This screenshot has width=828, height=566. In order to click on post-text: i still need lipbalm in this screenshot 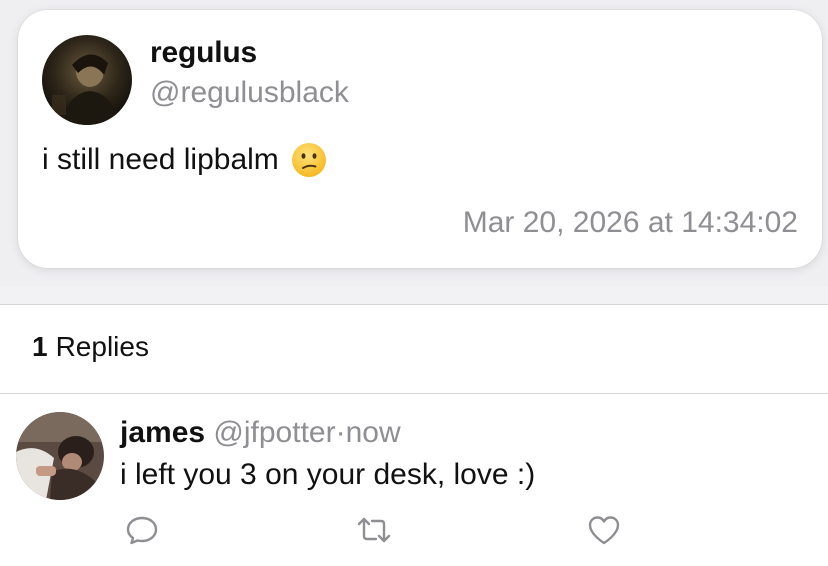, I will do `click(160, 159)`.